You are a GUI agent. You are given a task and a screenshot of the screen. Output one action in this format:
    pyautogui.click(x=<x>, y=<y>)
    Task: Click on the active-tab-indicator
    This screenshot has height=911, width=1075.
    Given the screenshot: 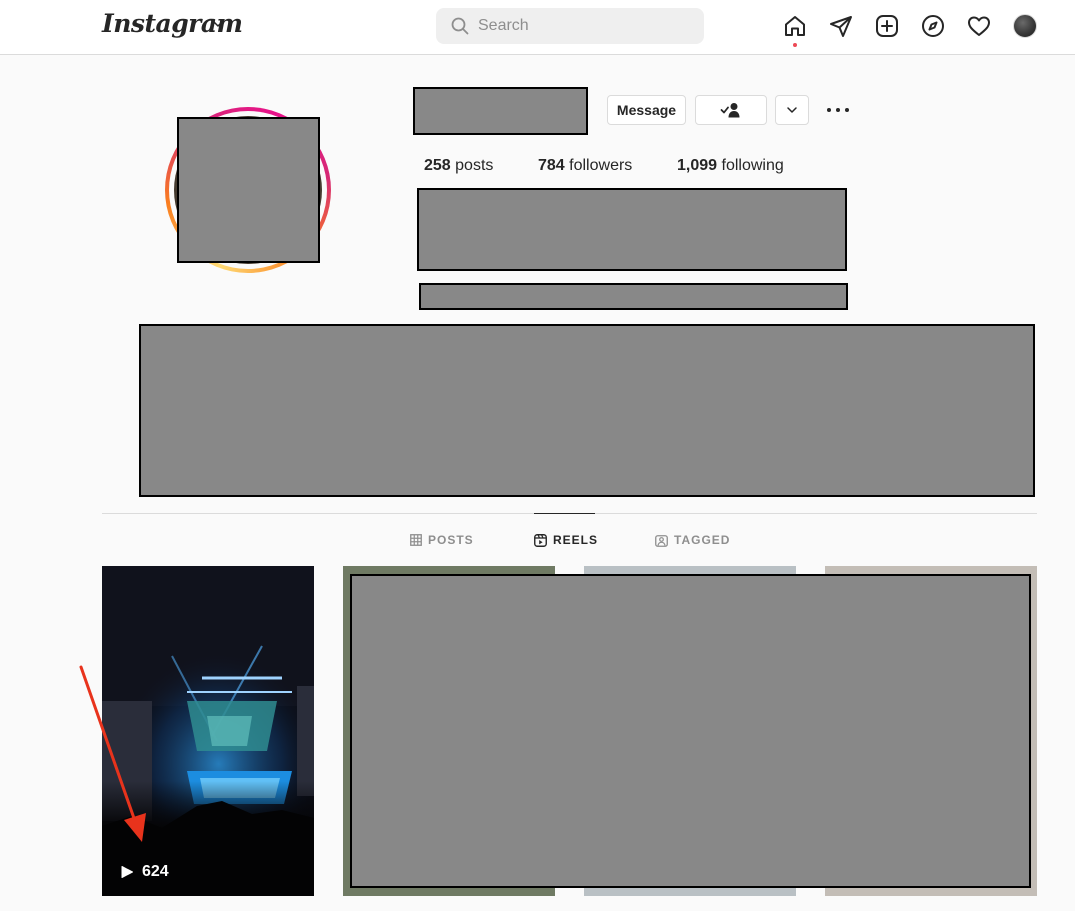 What is the action you would take?
    pyautogui.click(x=564, y=513)
    